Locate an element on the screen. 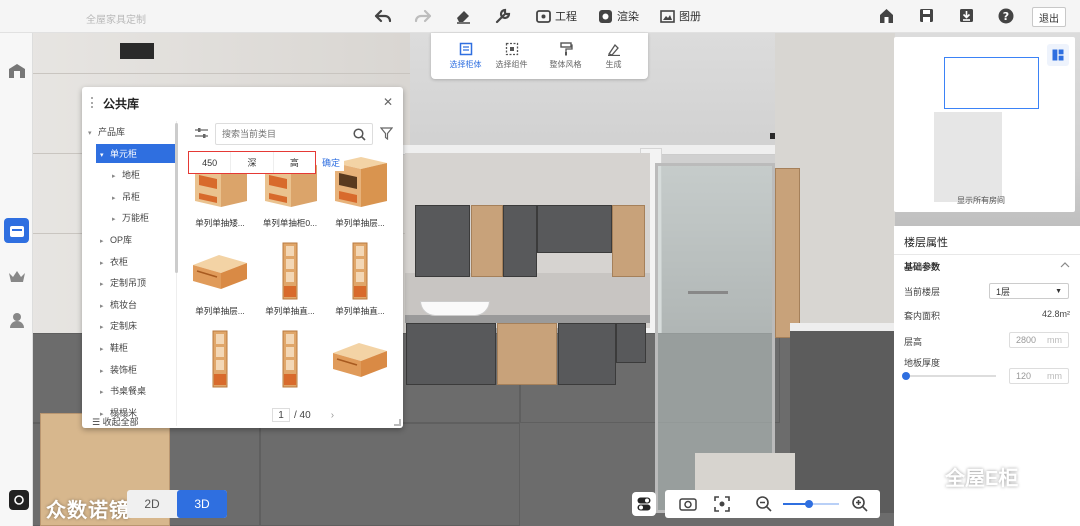  tree-item: ▸ 吊柜 is located at coordinates (126, 196).